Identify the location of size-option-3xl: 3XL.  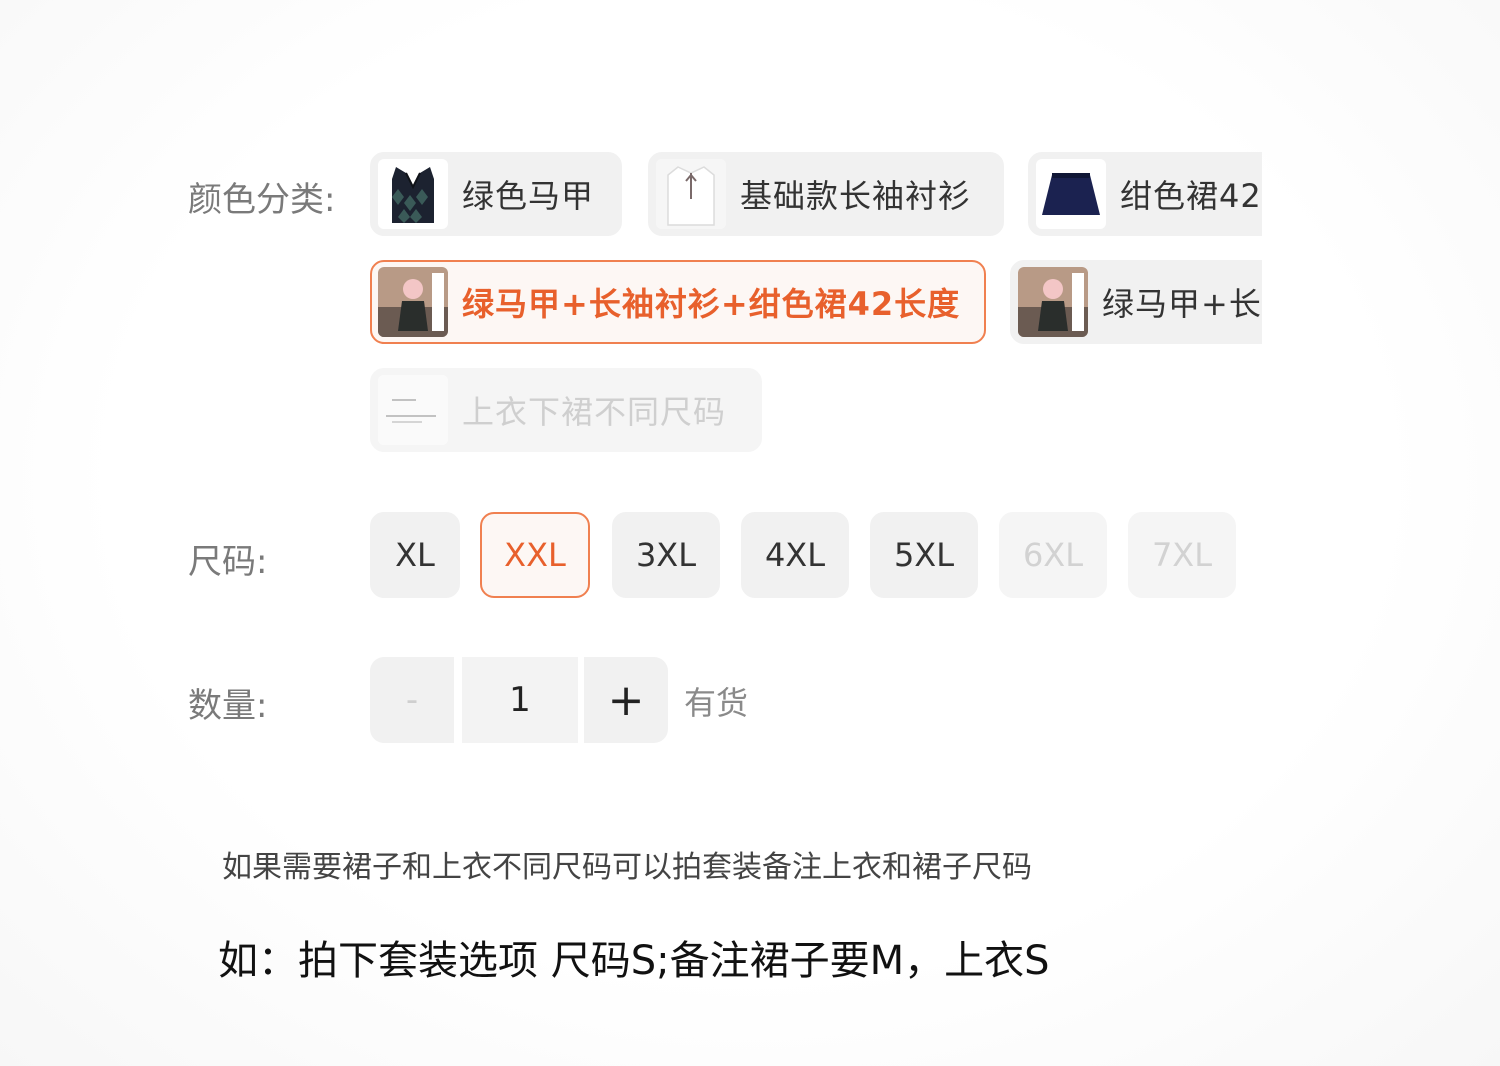
(666, 555).